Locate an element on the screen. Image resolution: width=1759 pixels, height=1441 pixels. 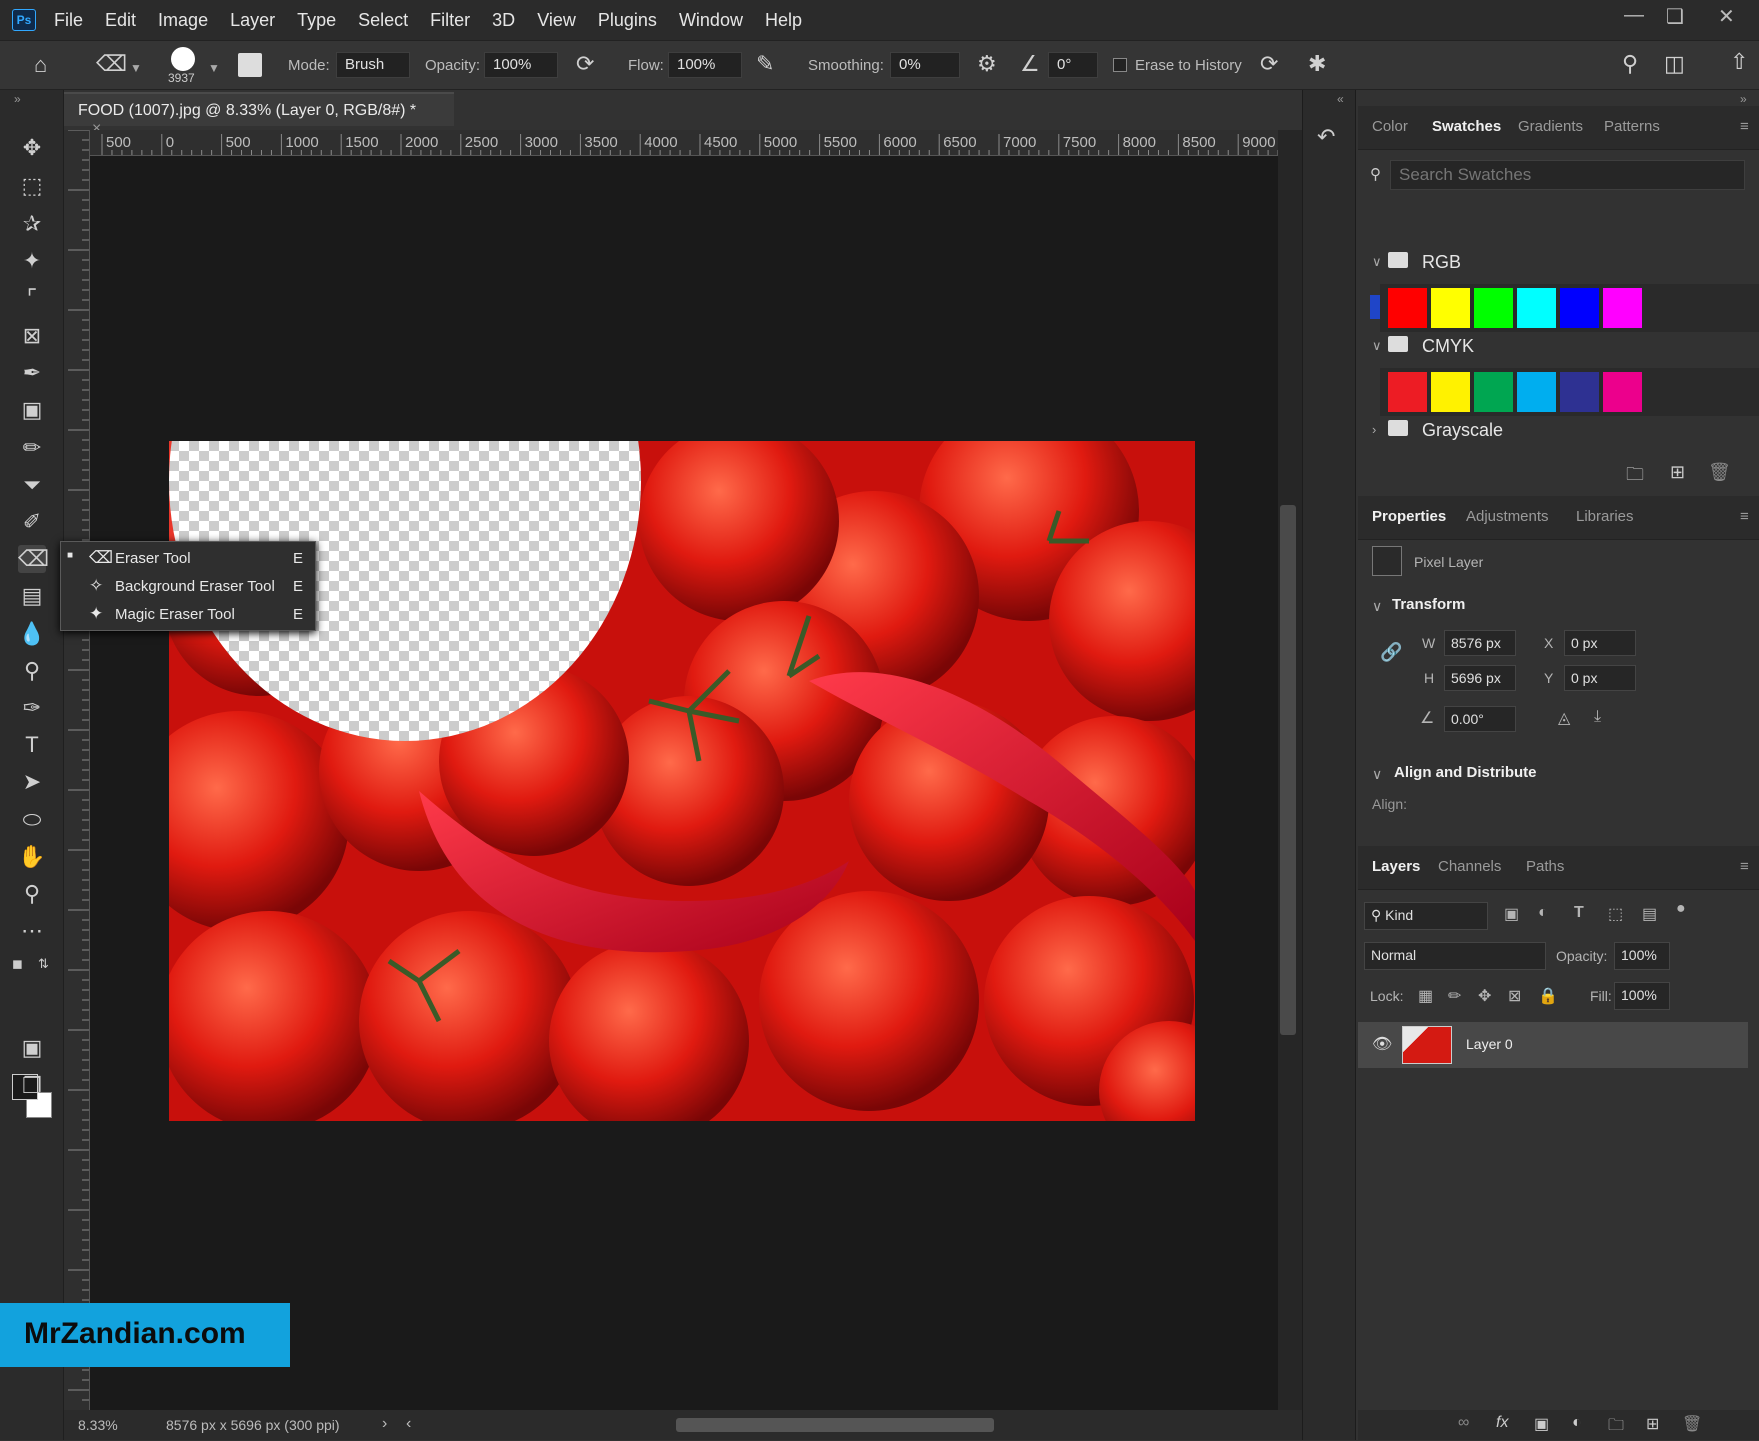
tab-paths: Paths is located at coordinates (1545, 866).